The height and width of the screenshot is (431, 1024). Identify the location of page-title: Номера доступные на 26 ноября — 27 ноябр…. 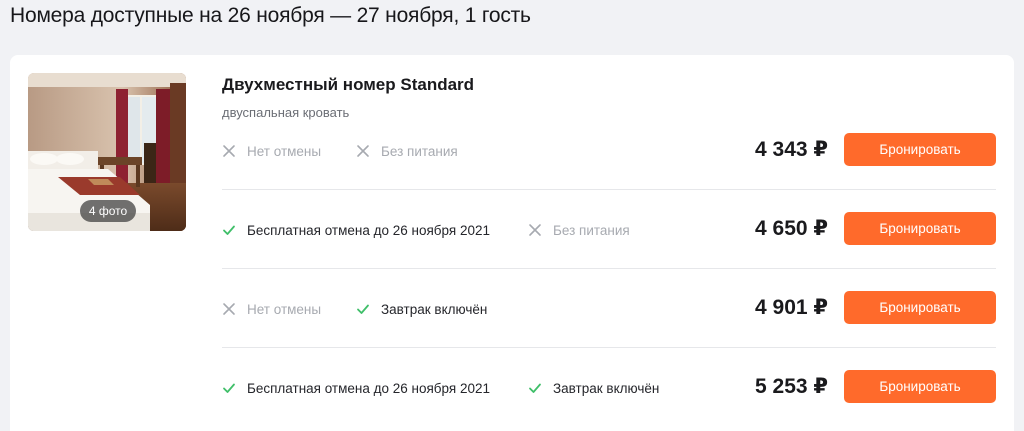
(270, 15).